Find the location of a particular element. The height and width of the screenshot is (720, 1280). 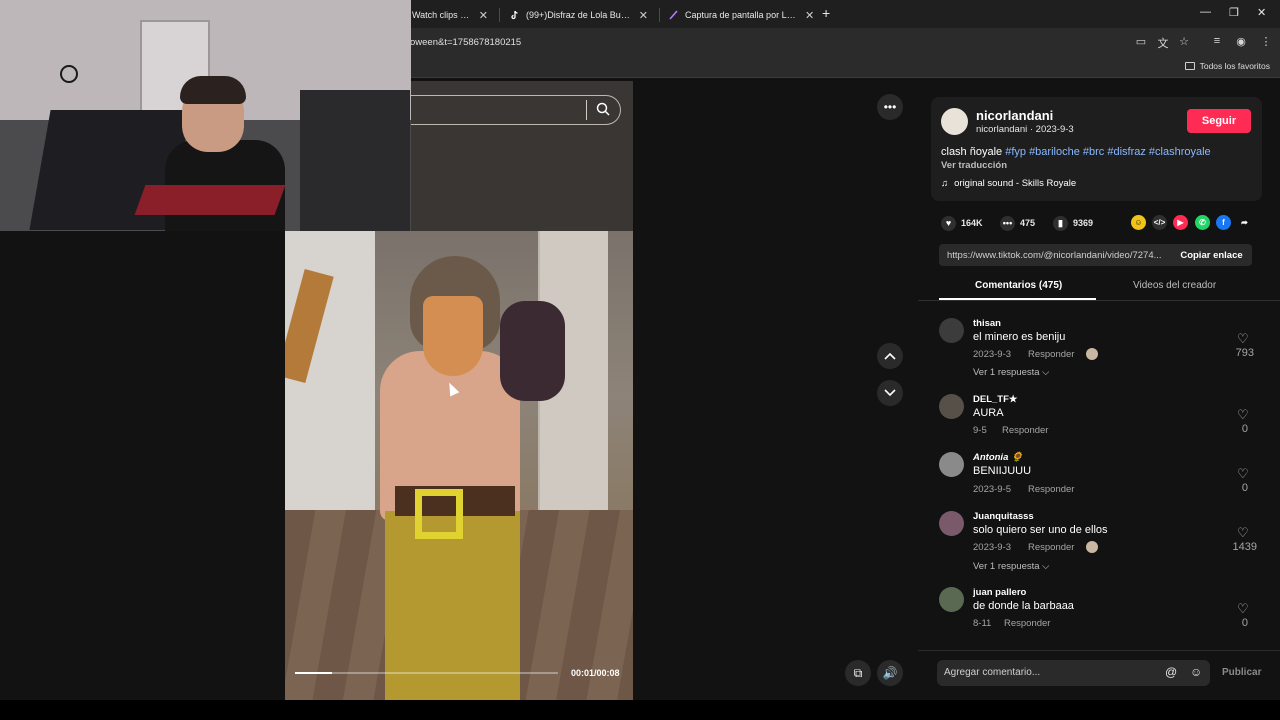

tab-creator-videos: Videos del creador is located at coordinates (1174, 285).